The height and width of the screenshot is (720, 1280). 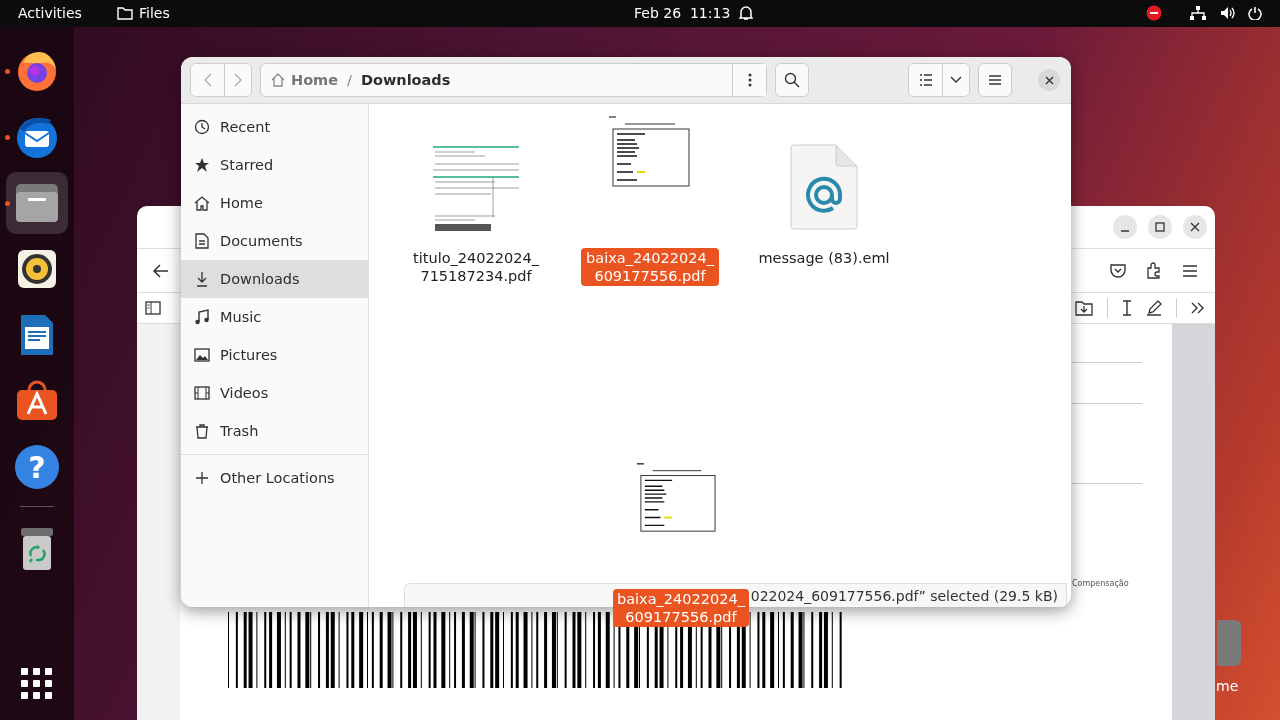 I want to click on clock: Feb 26 11:13, so click(x=682, y=13).